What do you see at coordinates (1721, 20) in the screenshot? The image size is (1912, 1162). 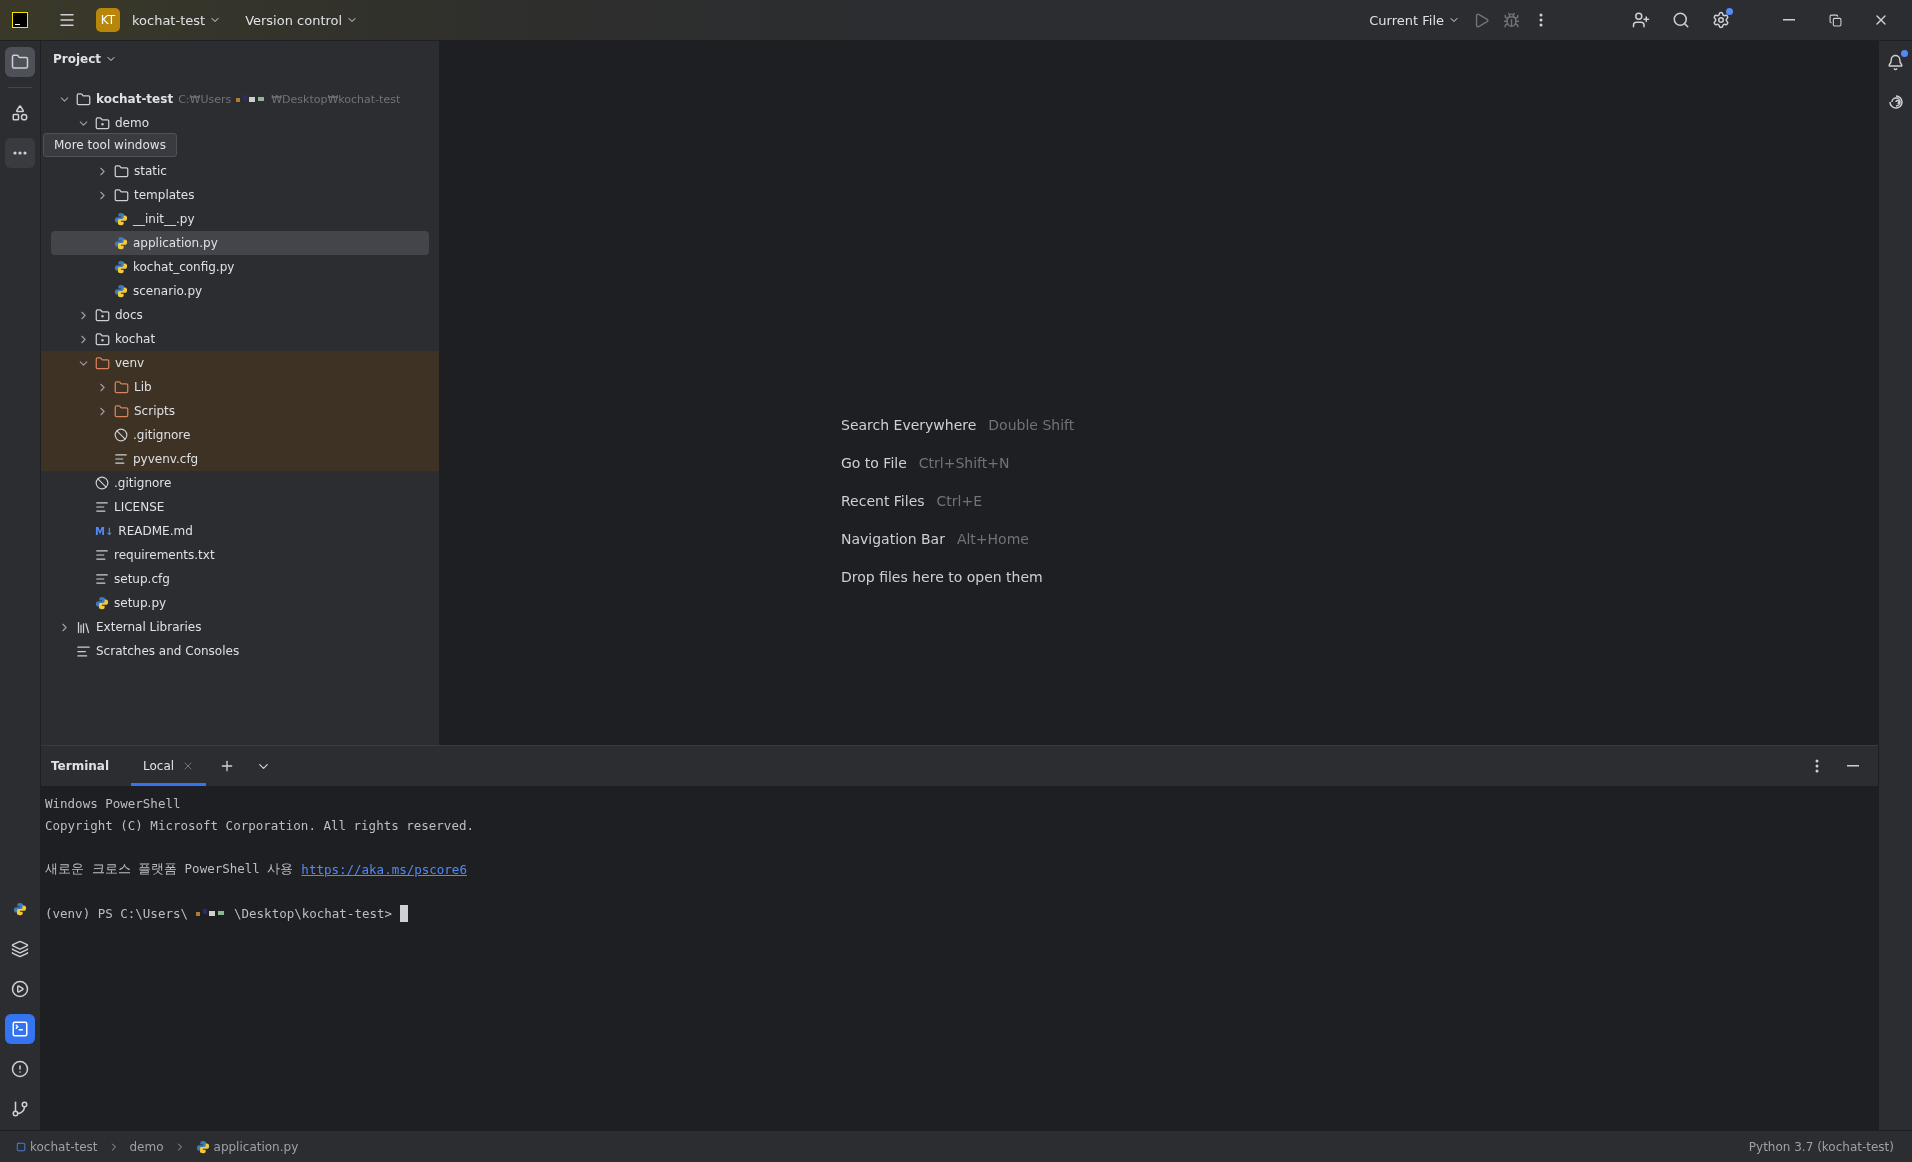 I see `settings-icon` at bounding box center [1721, 20].